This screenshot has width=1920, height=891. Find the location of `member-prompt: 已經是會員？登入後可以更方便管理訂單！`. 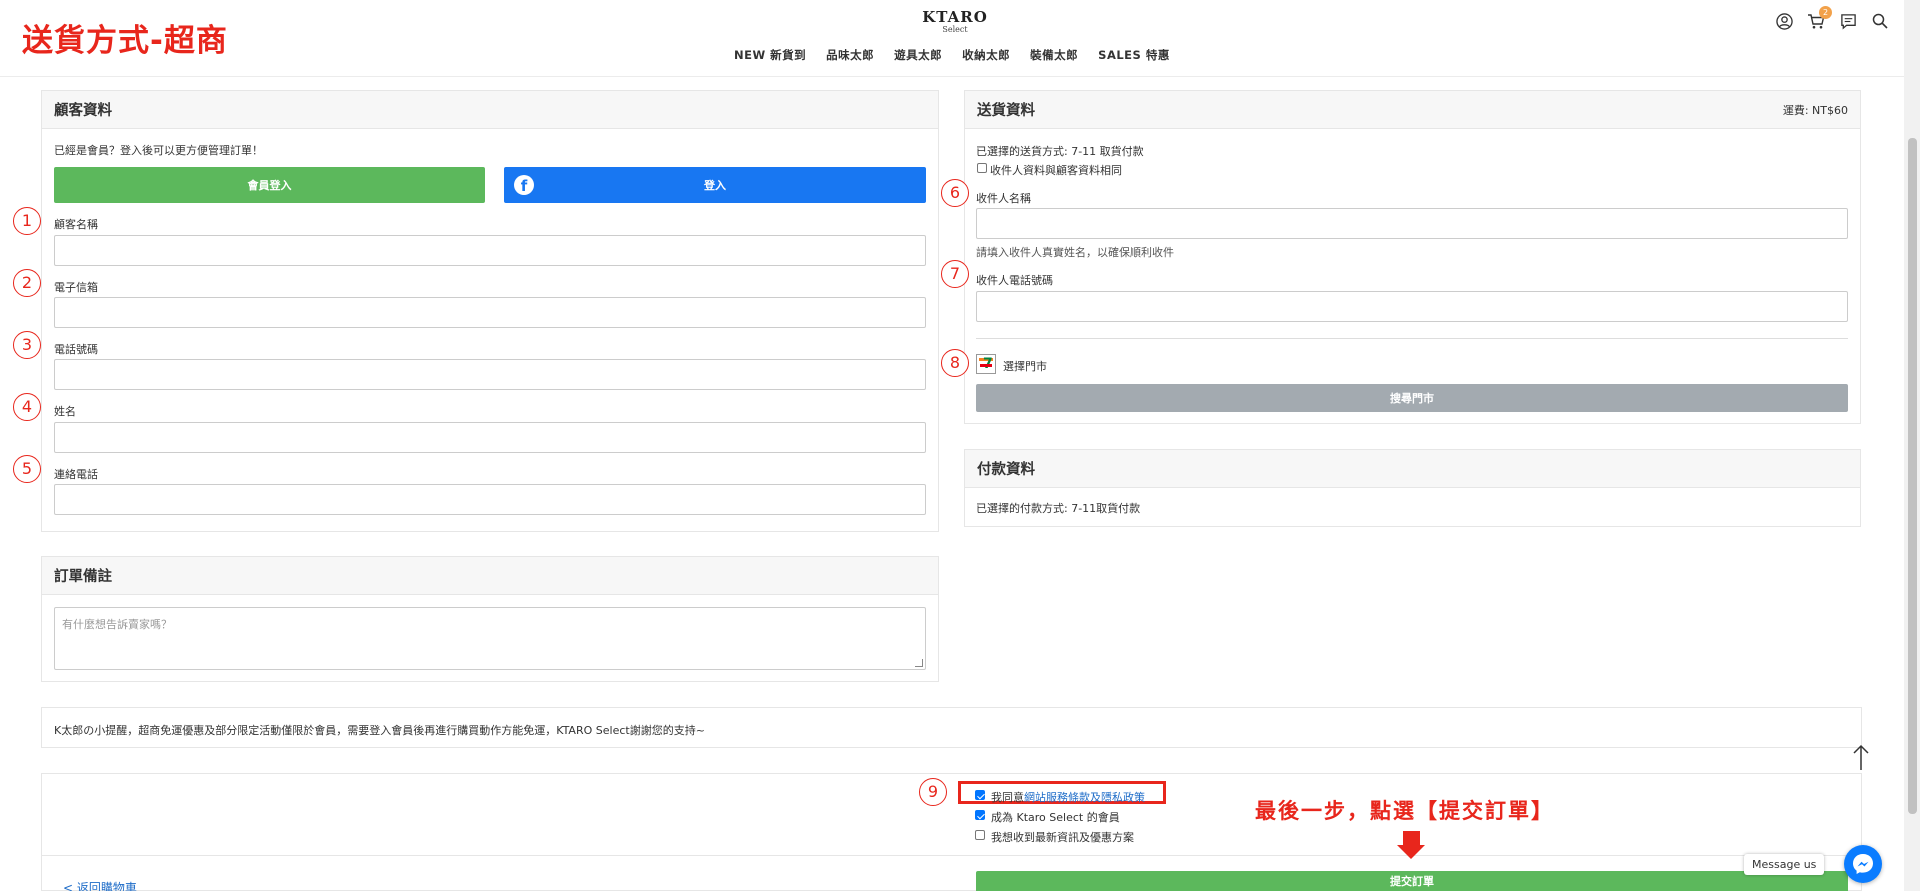

member-prompt: 已經是會員？登入後可以更方便管理訂單！ is located at coordinates (158, 150).